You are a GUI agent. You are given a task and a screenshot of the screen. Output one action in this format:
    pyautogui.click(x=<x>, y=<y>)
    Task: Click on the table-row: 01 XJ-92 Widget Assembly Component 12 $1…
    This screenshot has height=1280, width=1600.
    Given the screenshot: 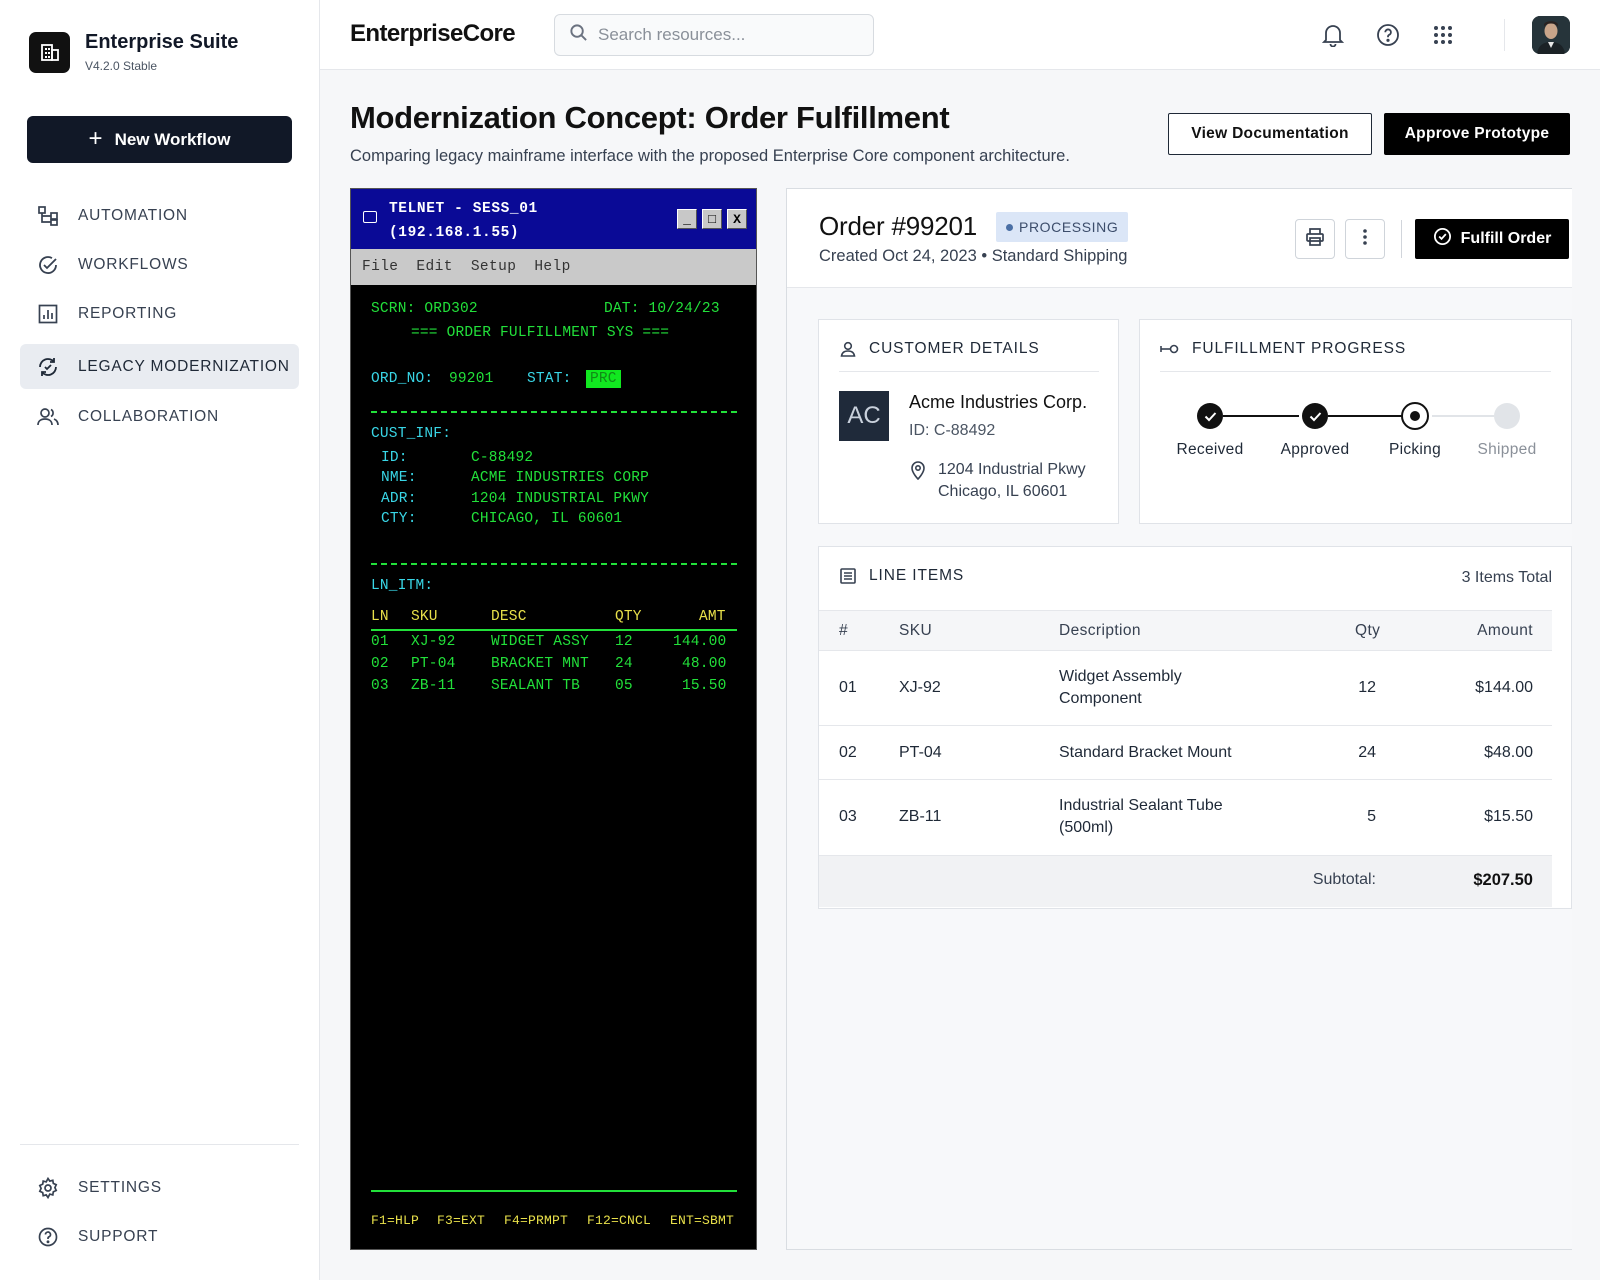 What is the action you would take?
    pyautogui.click(x=1185, y=688)
    